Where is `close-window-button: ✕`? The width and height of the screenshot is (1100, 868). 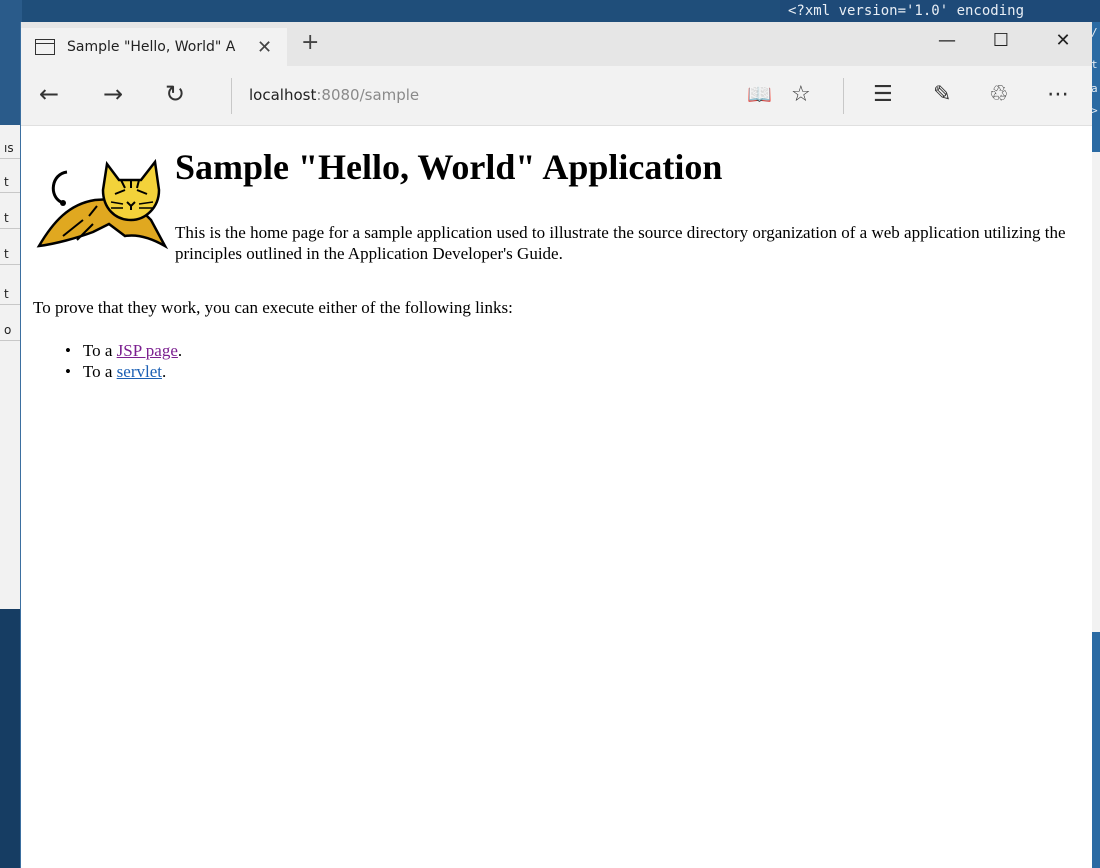
close-window-button: ✕ is located at coordinates (1063, 40).